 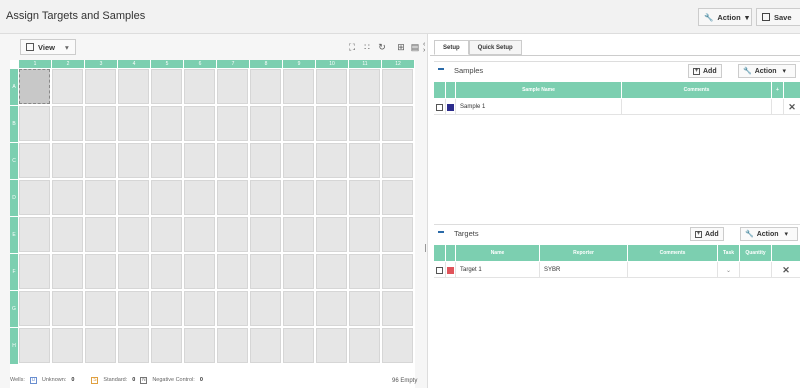 I want to click on plate-column-header: 9, so click(x=299, y=64).